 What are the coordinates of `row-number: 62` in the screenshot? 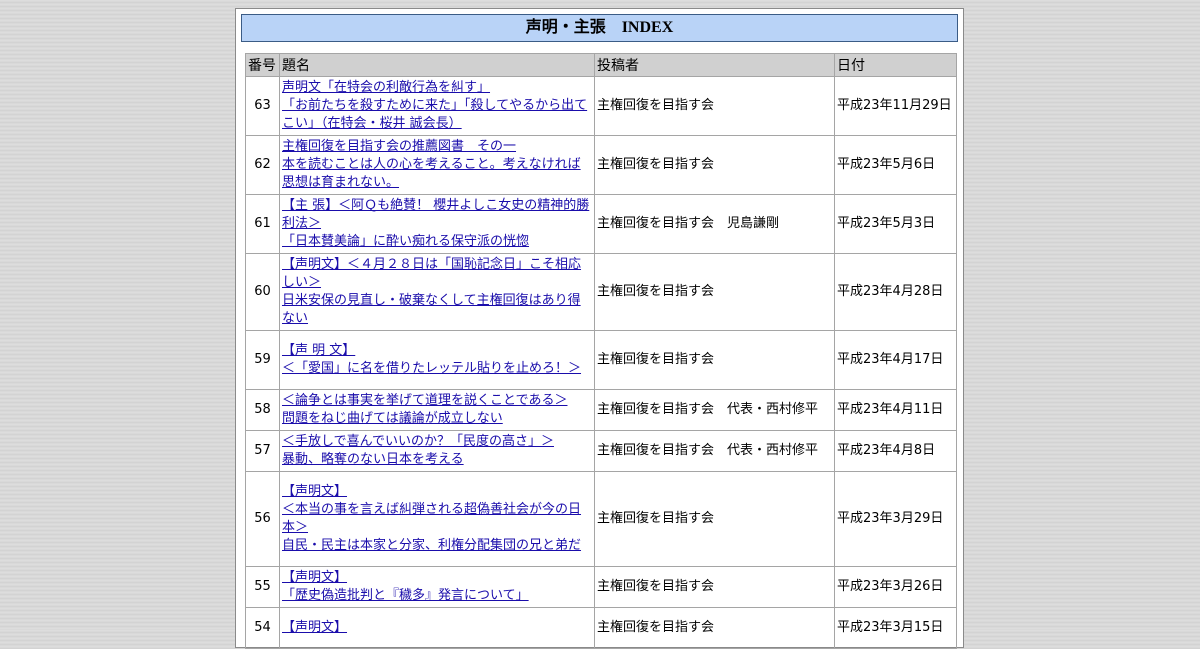 It's located at (262, 165).